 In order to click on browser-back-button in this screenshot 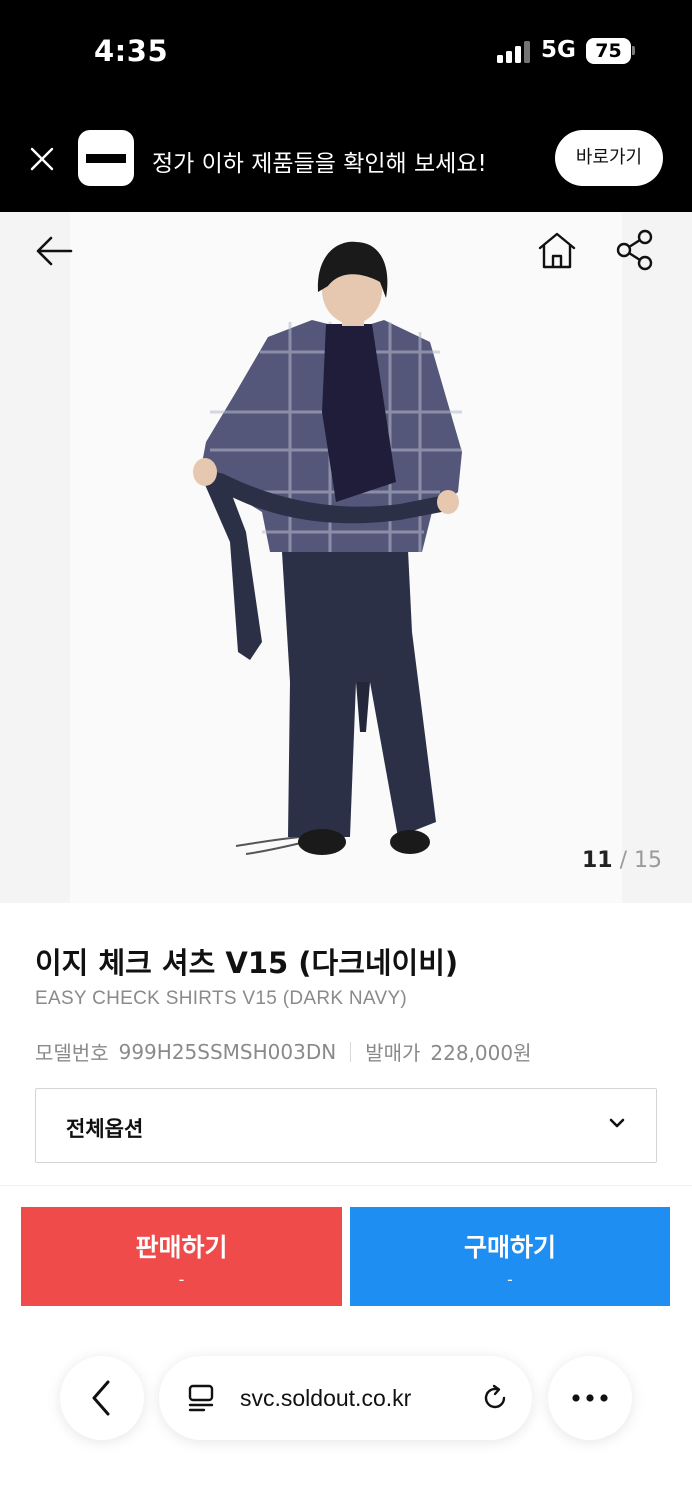, I will do `click(102, 1398)`.